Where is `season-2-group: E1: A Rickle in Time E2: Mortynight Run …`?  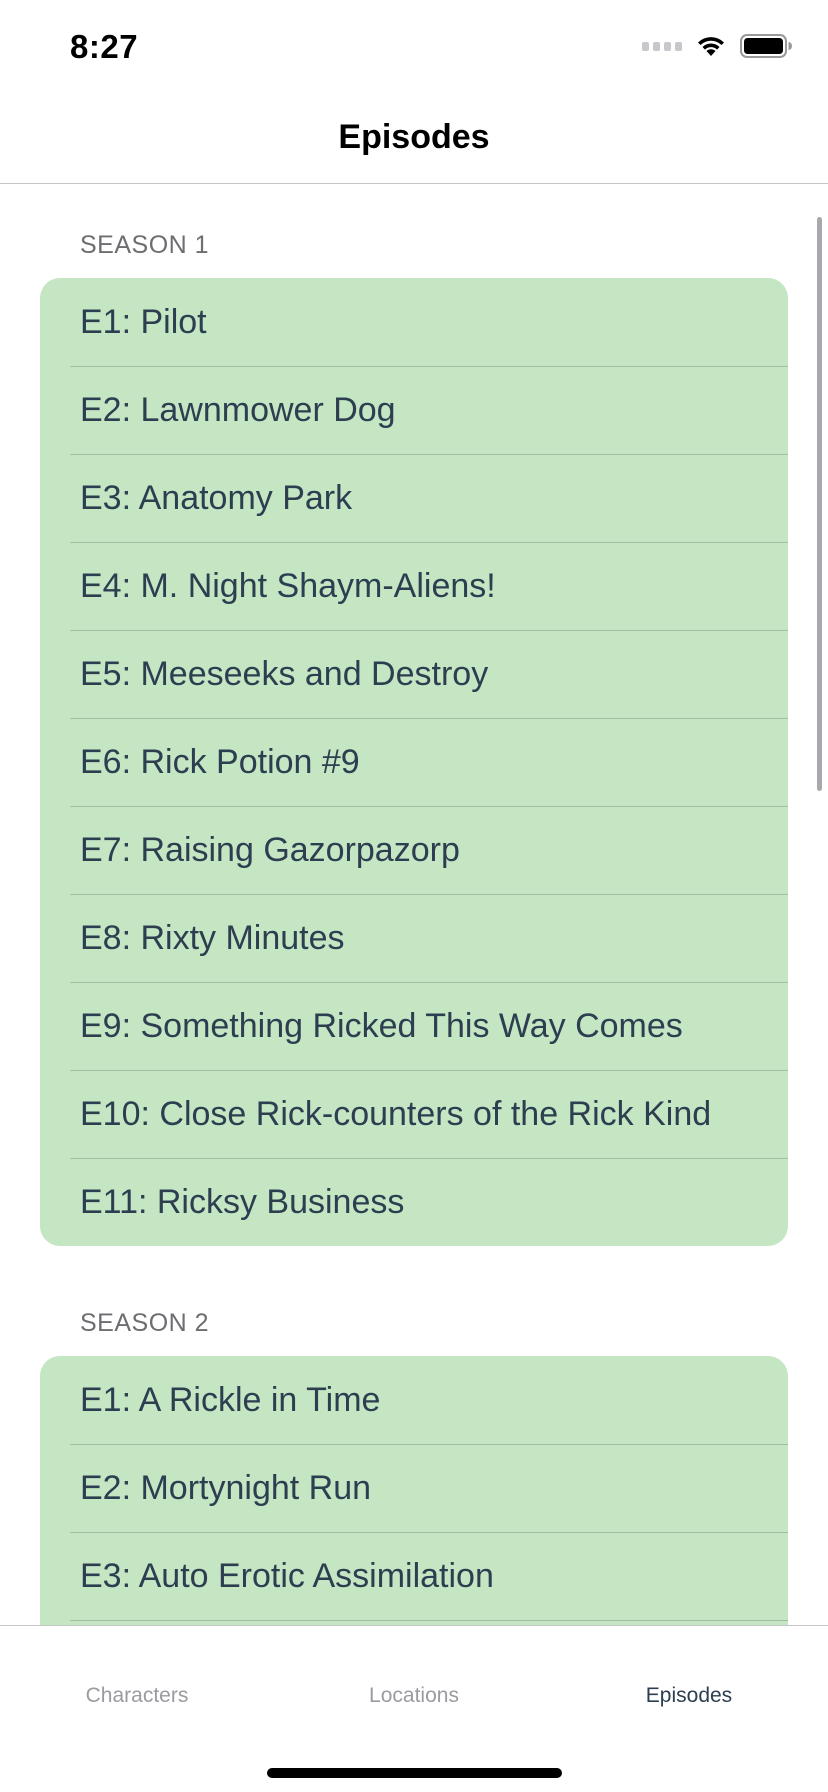
season-2-group: E1: A Rickle in Time E2: Mortynight Run … is located at coordinates (414, 1490).